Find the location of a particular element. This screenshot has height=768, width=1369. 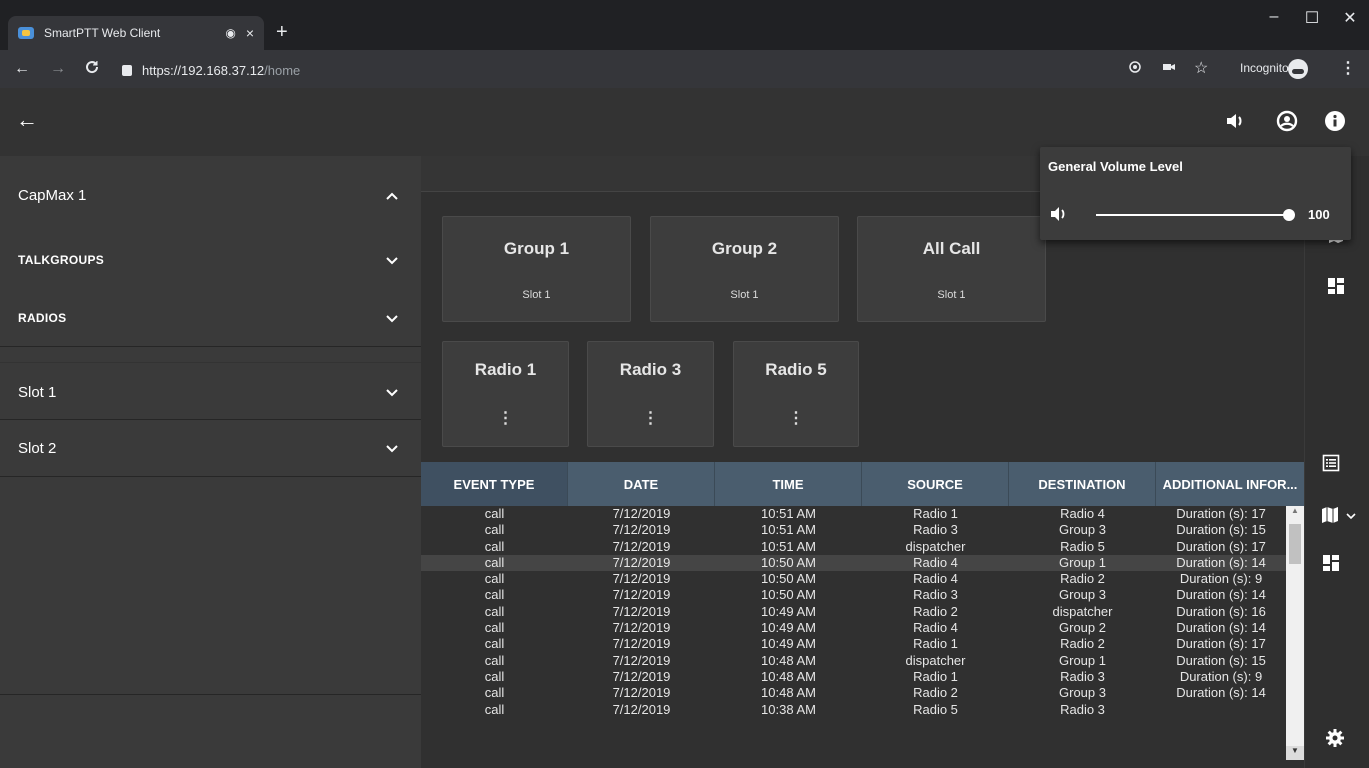

chevron-up-icon is located at coordinates (392, 195).